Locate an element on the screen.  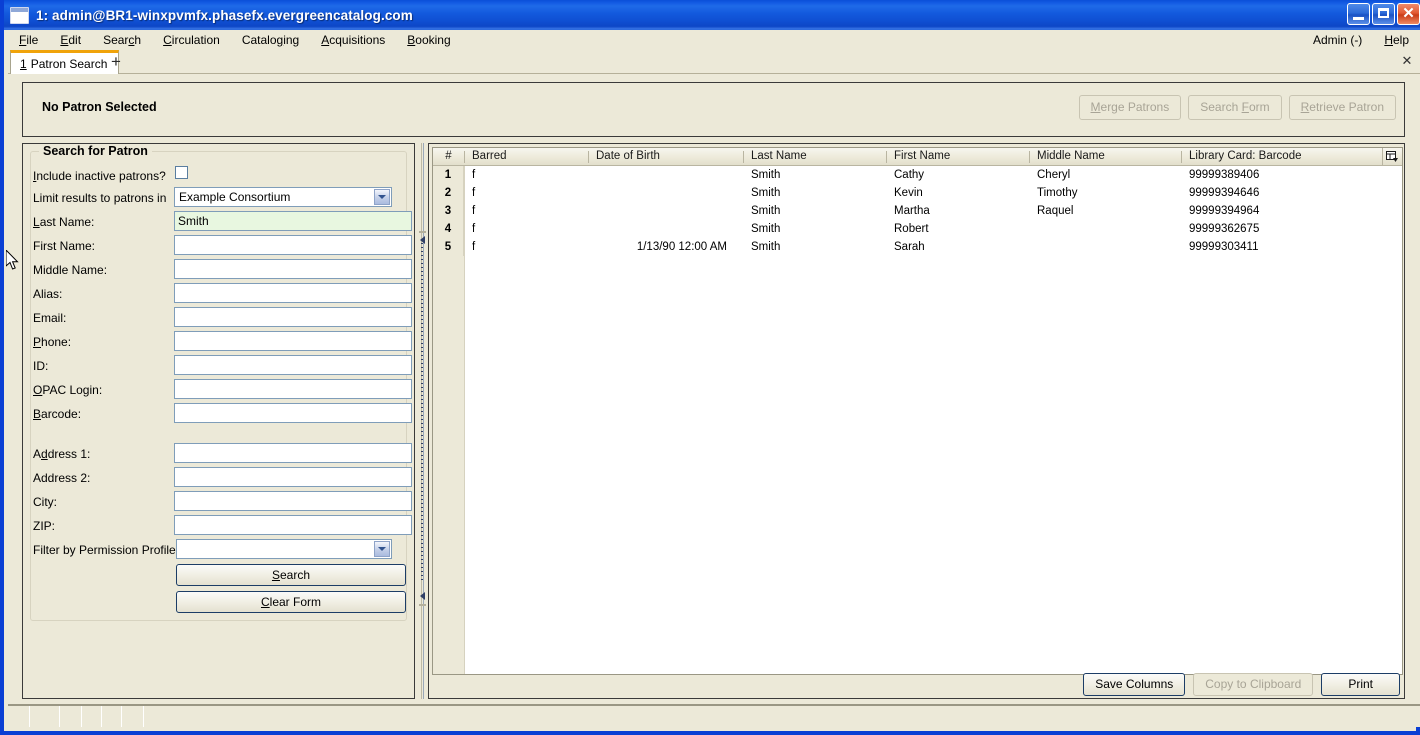
label-id: ID: is located at coordinates (41, 366).